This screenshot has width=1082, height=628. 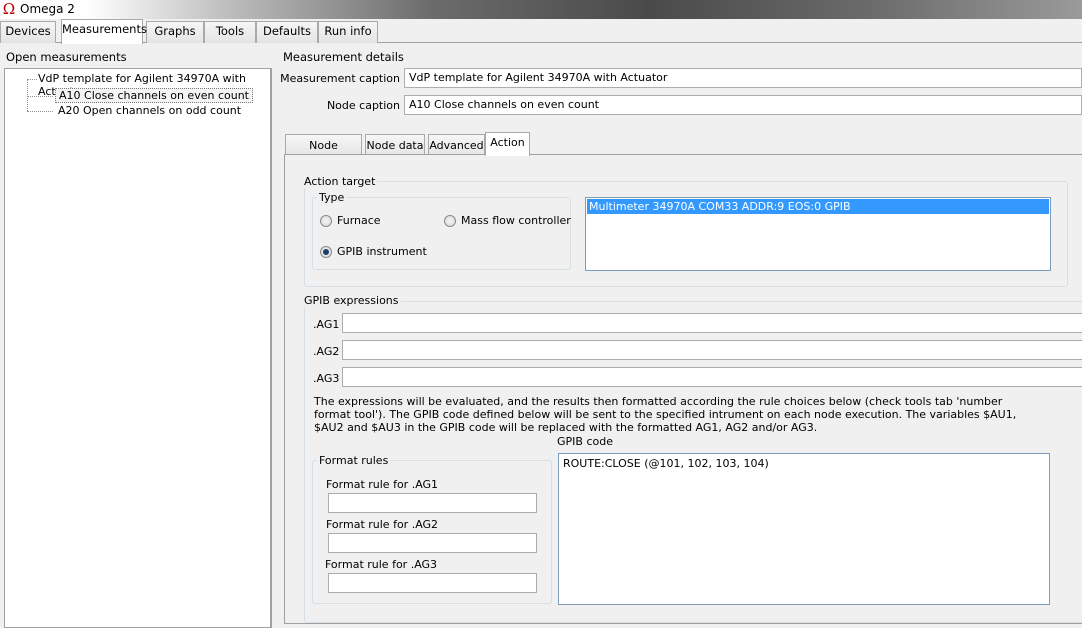 What do you see at coordinates (149, 110) in the screenshot?
I see `tree-node-a20: A20 Open channels on odd count` at bounding box center [149, 110].